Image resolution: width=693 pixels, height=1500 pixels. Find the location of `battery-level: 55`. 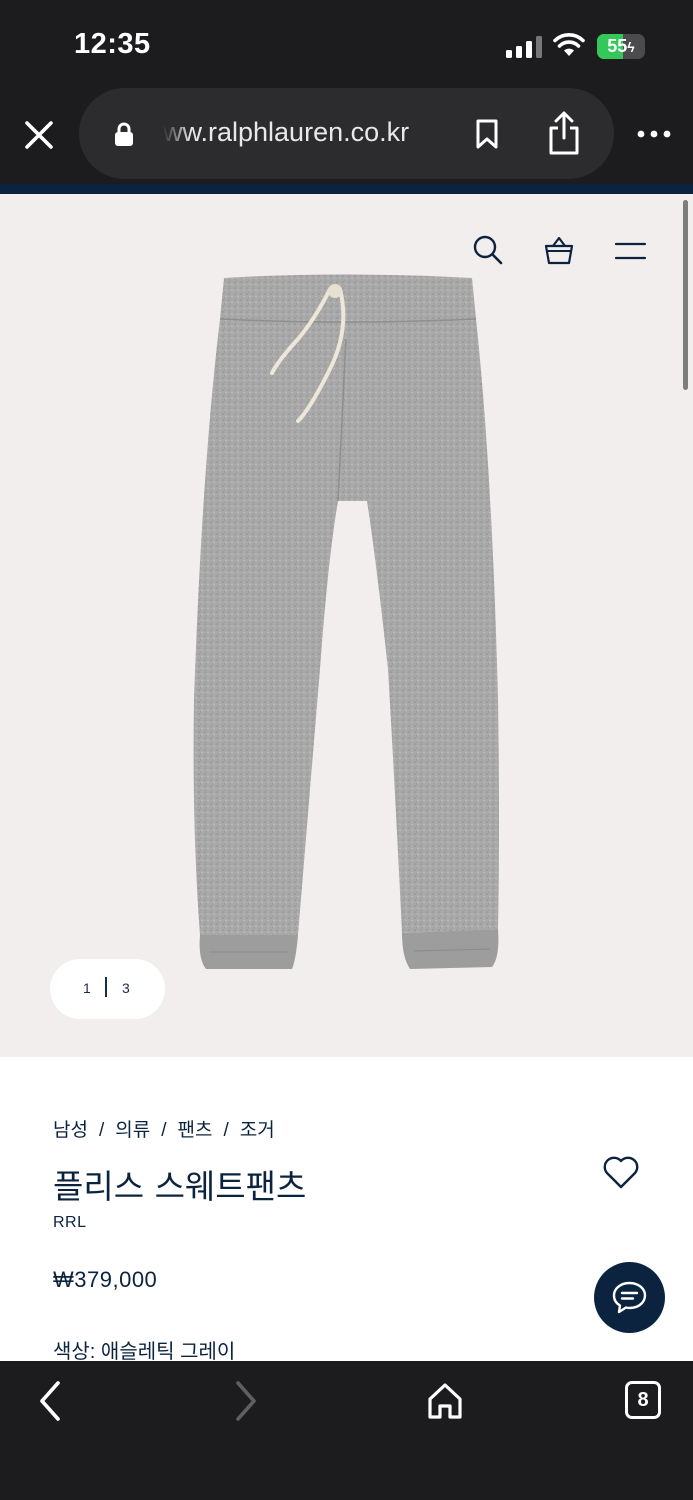

battery-level: 55 is located at coordinates (617, 46).